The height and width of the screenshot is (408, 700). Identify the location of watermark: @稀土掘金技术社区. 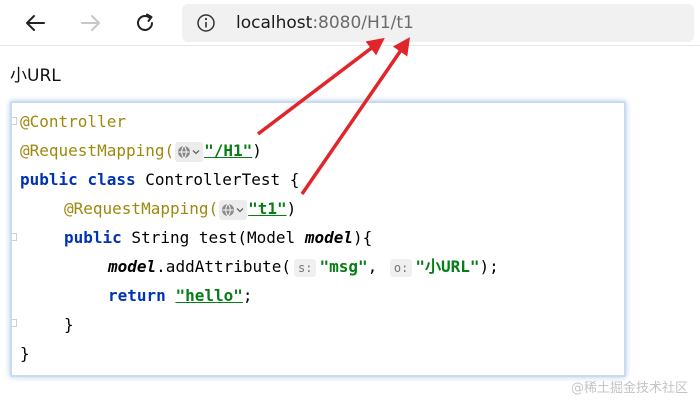
(629, 388).